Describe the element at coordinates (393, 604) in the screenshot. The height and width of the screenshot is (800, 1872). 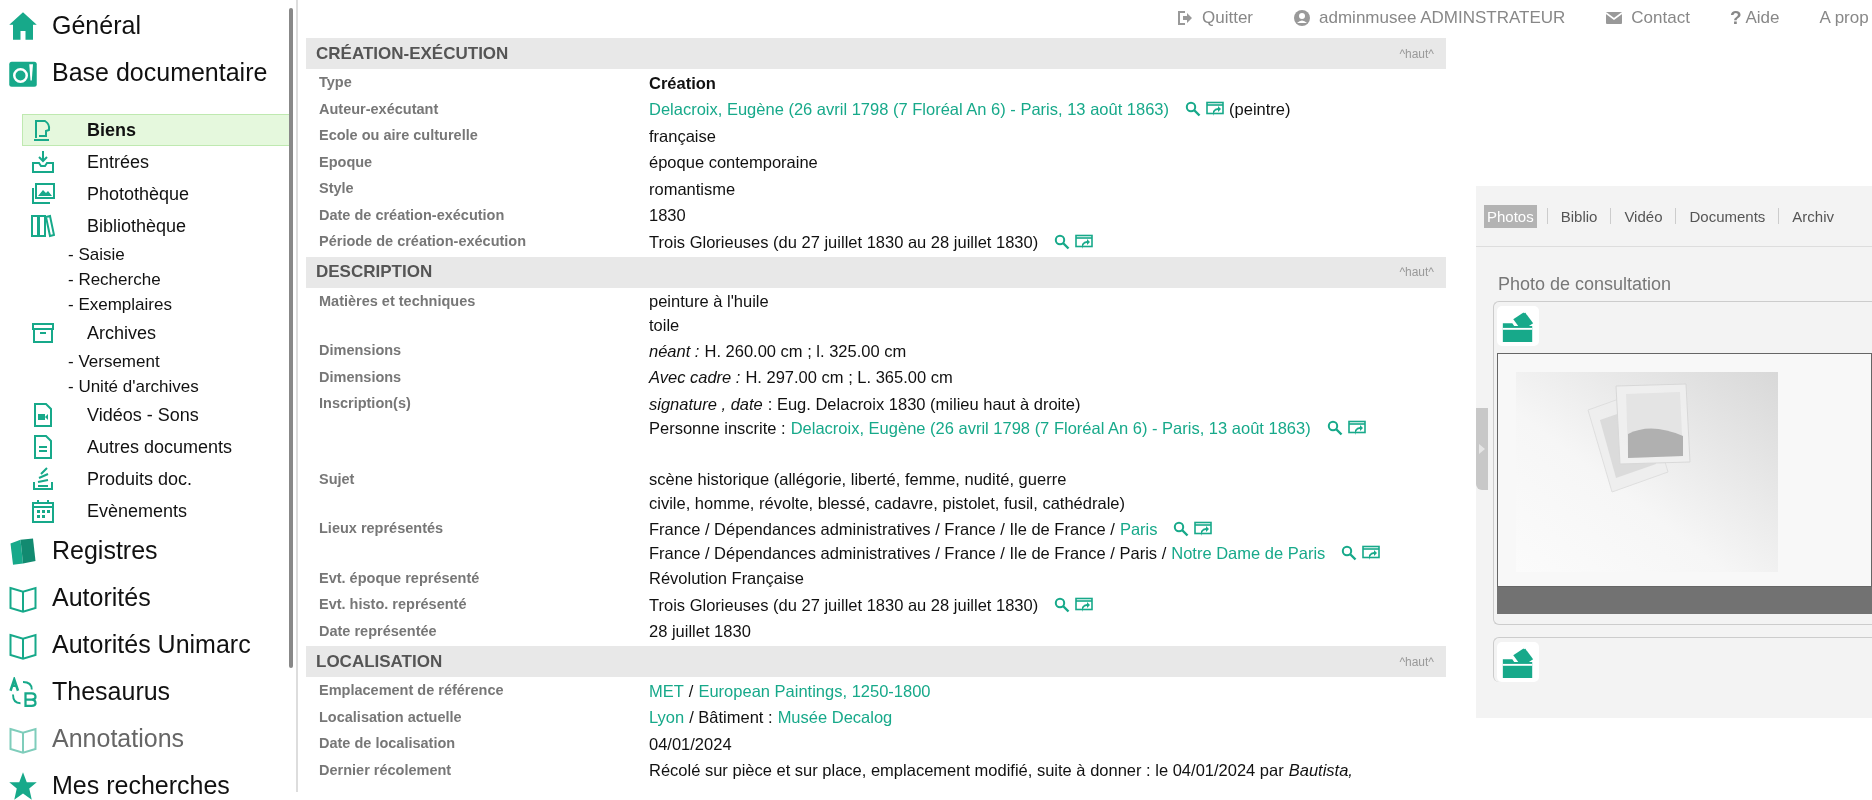
I see `field-label: Evt. histo. représenté` at that location.